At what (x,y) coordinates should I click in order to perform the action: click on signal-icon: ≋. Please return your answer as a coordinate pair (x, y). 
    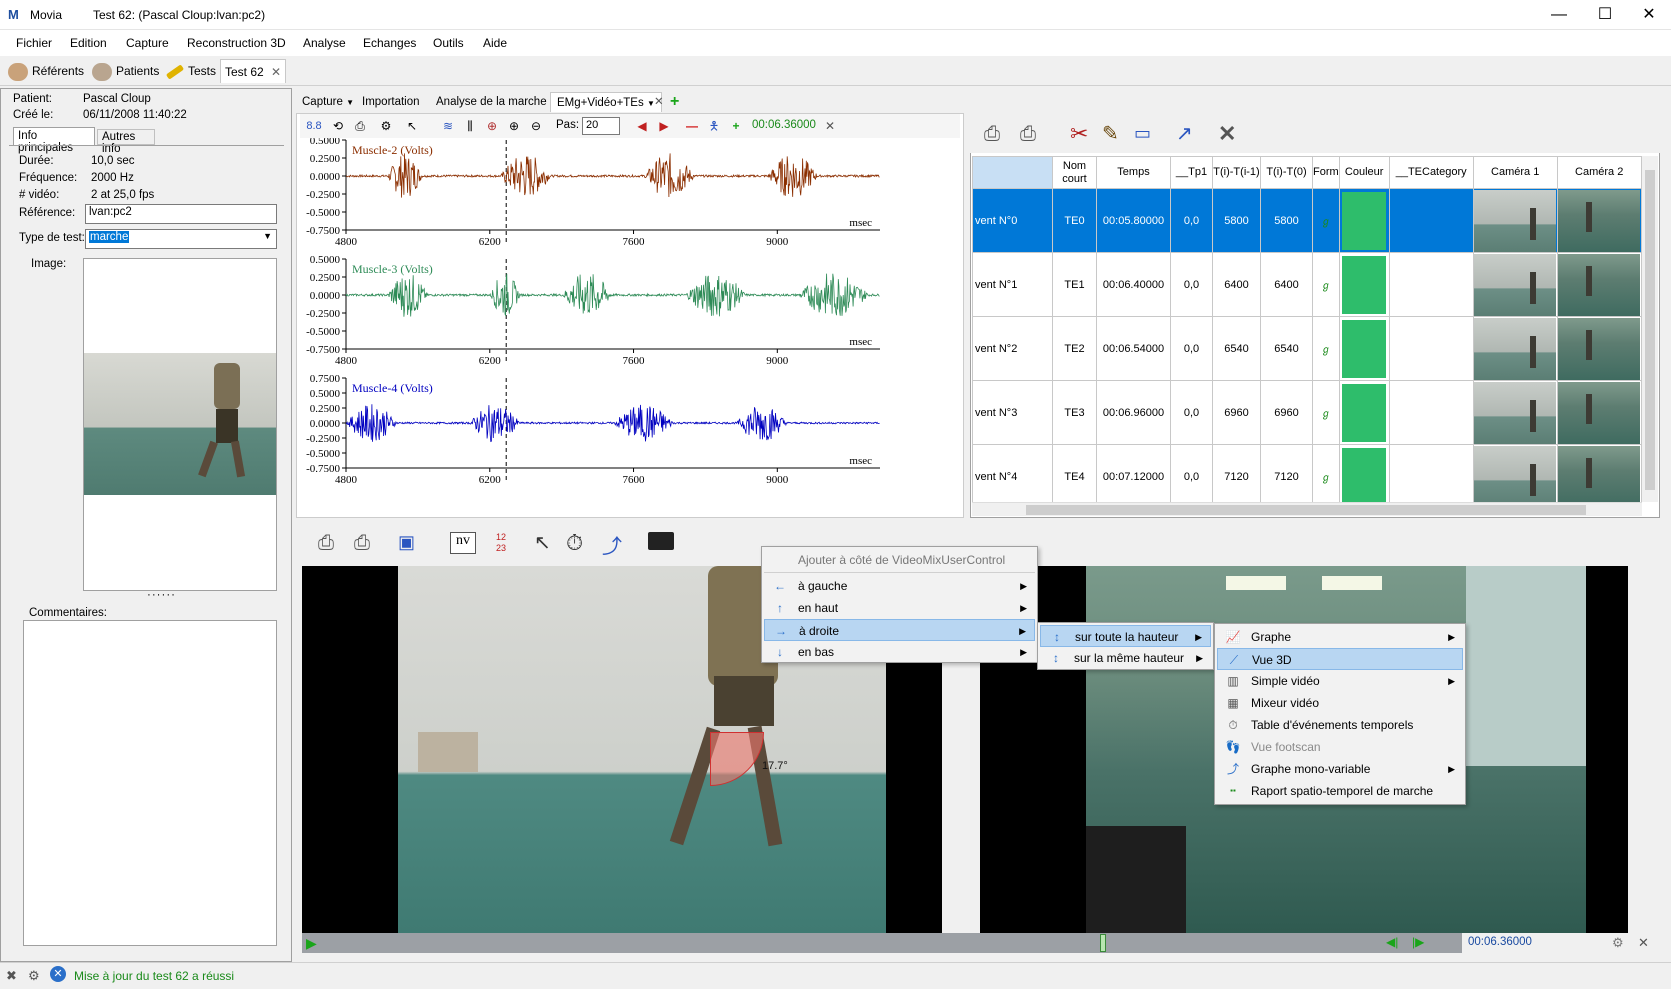
    Looking at the image, I should click on (448, 126).